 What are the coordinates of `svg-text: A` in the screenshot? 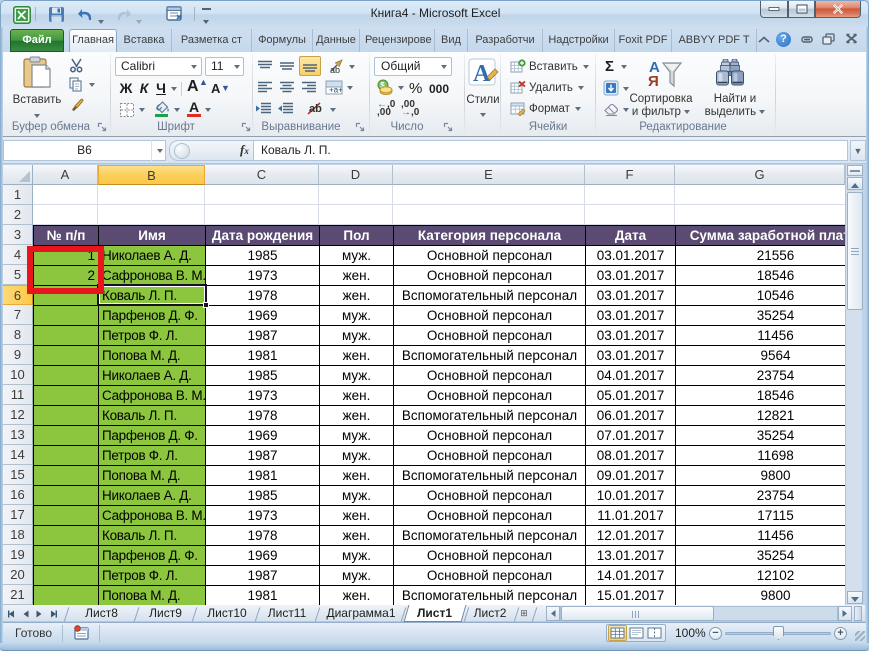 It's located at (482, 74).